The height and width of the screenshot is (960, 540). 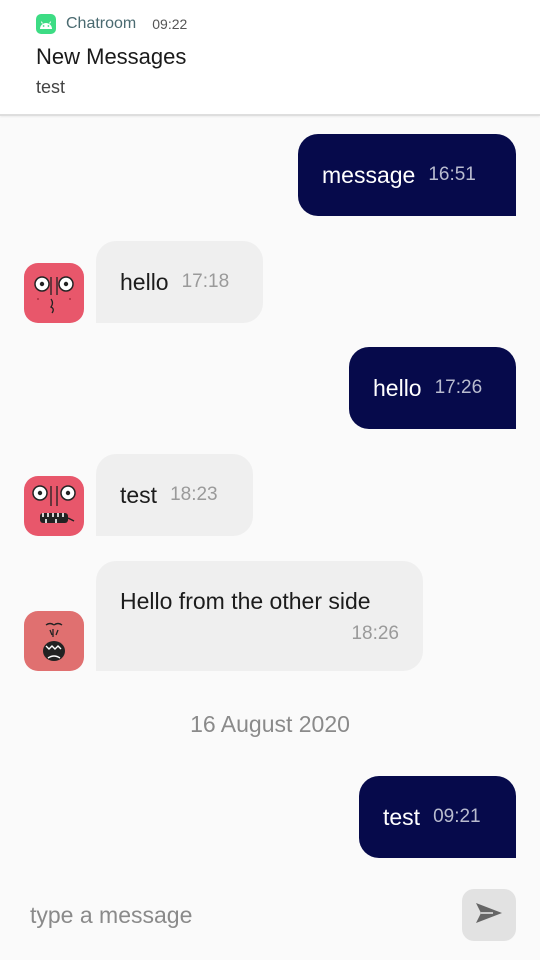 I want to click on message-time: 09:21, so click(x=457, y=816).